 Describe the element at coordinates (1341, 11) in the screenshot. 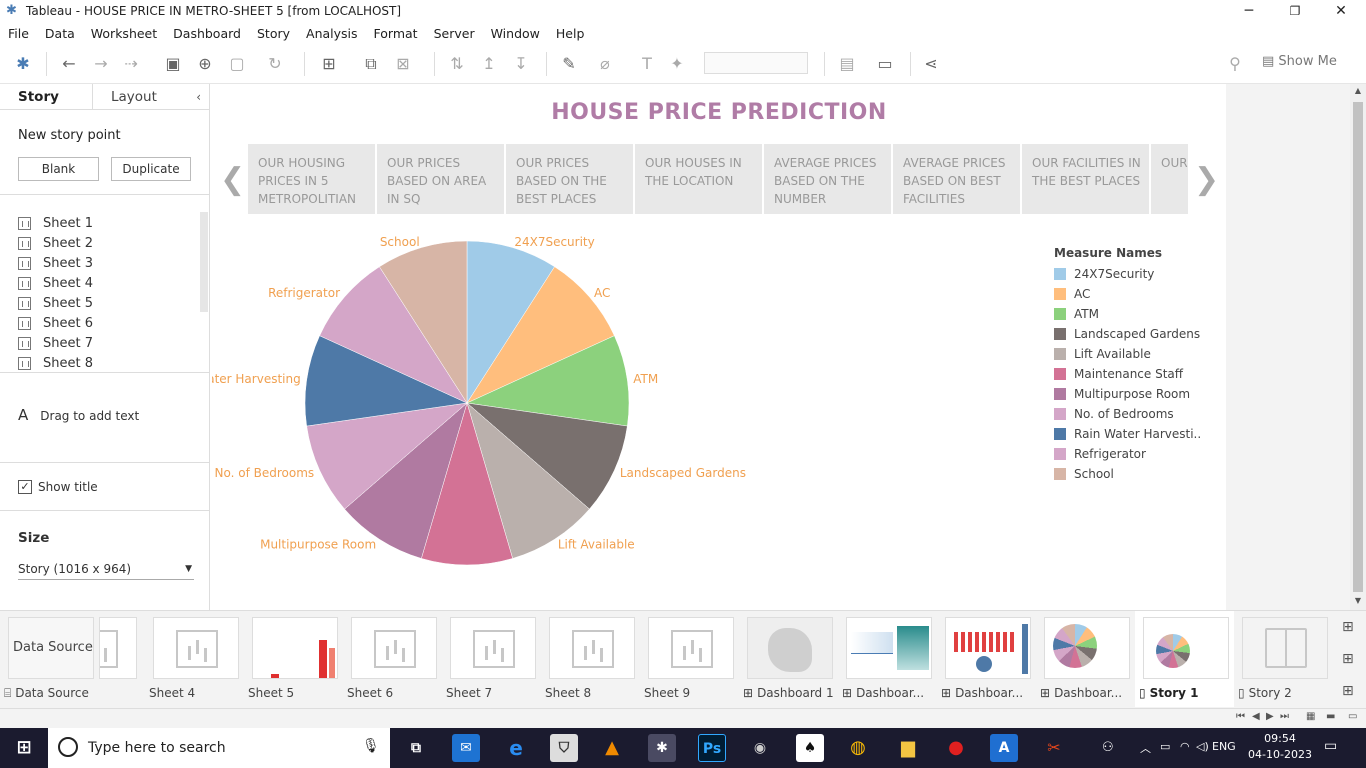

I see `close-button: ✕` at that location.